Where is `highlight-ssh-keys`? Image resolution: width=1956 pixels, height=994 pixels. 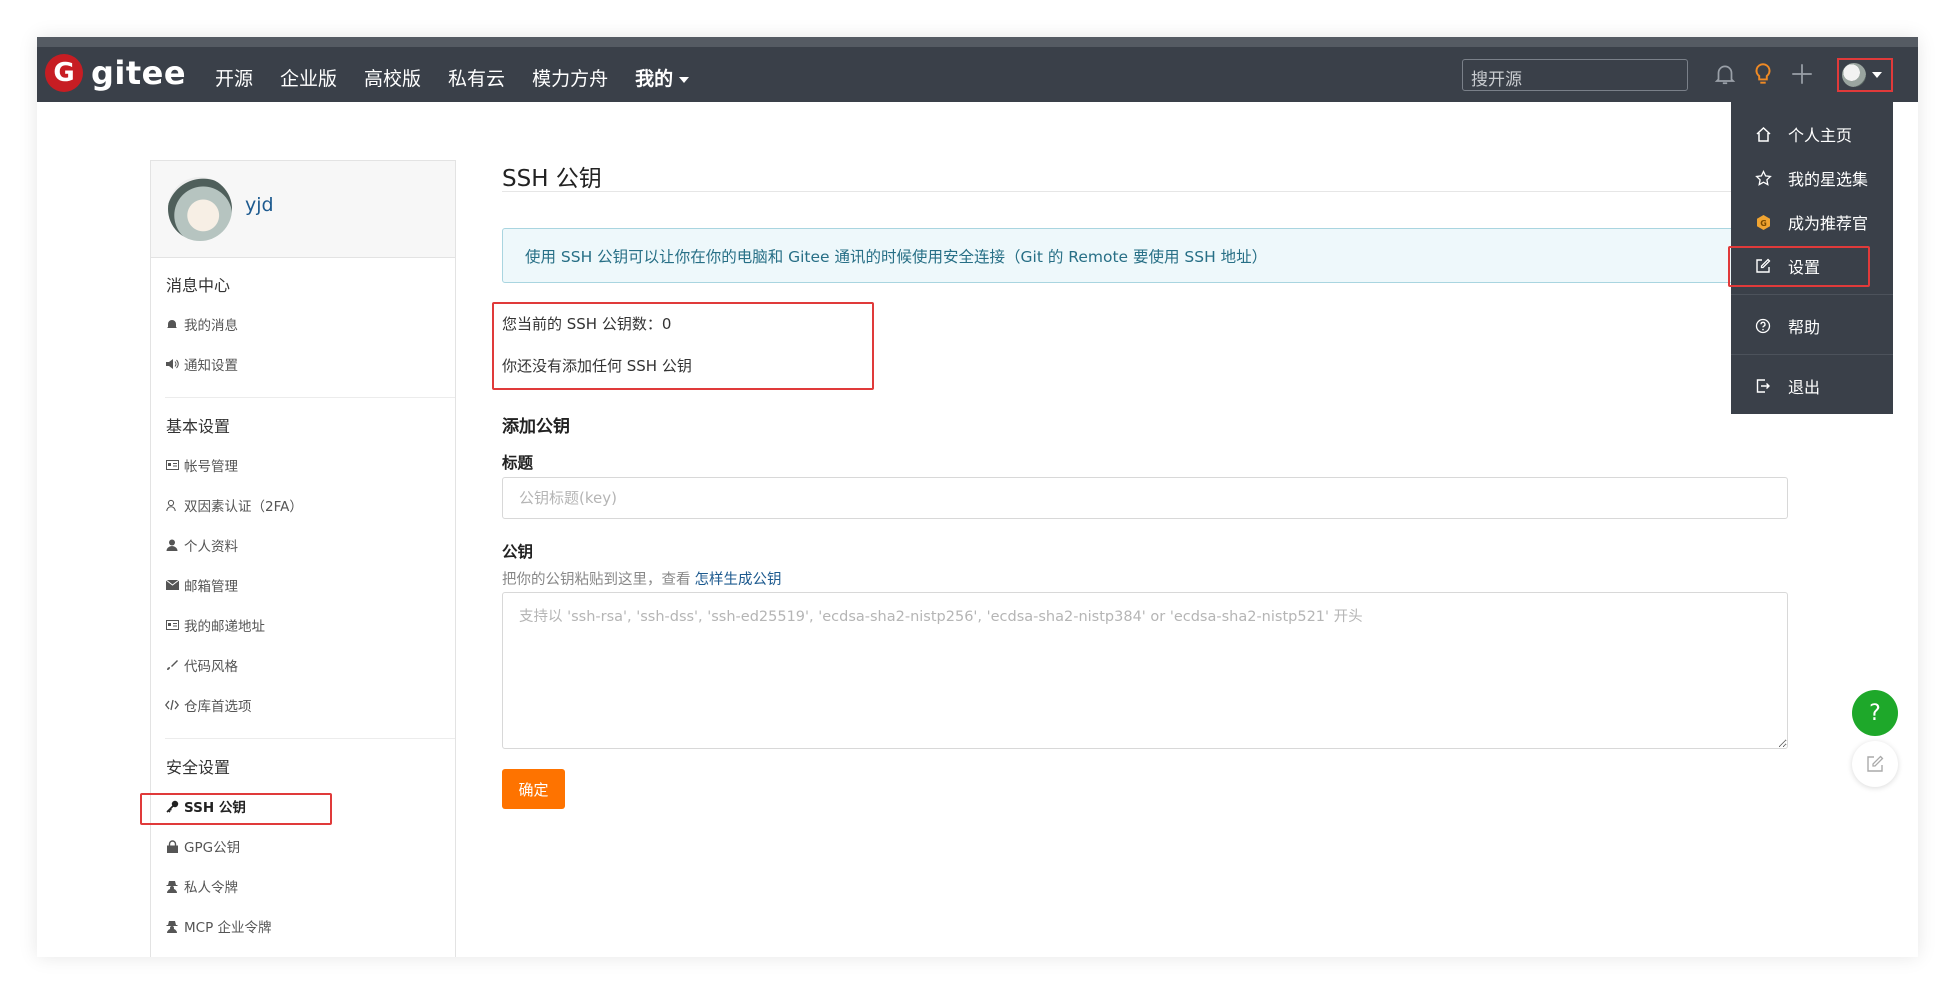
highlight-ssh-keys is located at coordinates (236, 809).